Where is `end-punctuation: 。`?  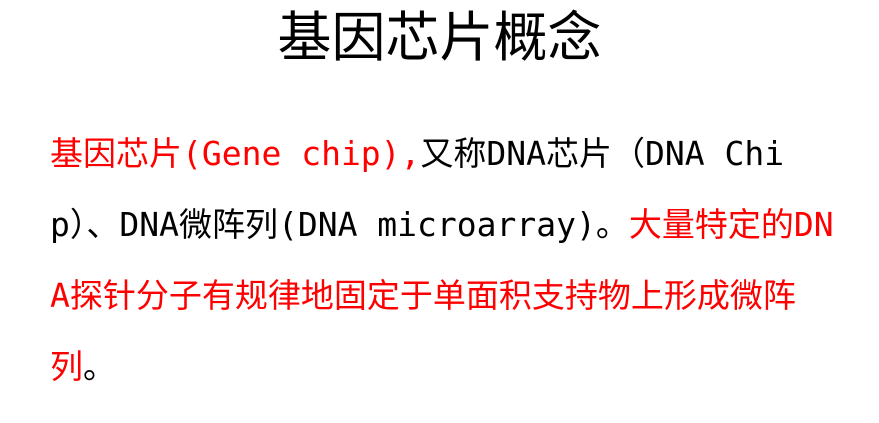
end-punctuation: 。 is located at coordinates (99, 366).